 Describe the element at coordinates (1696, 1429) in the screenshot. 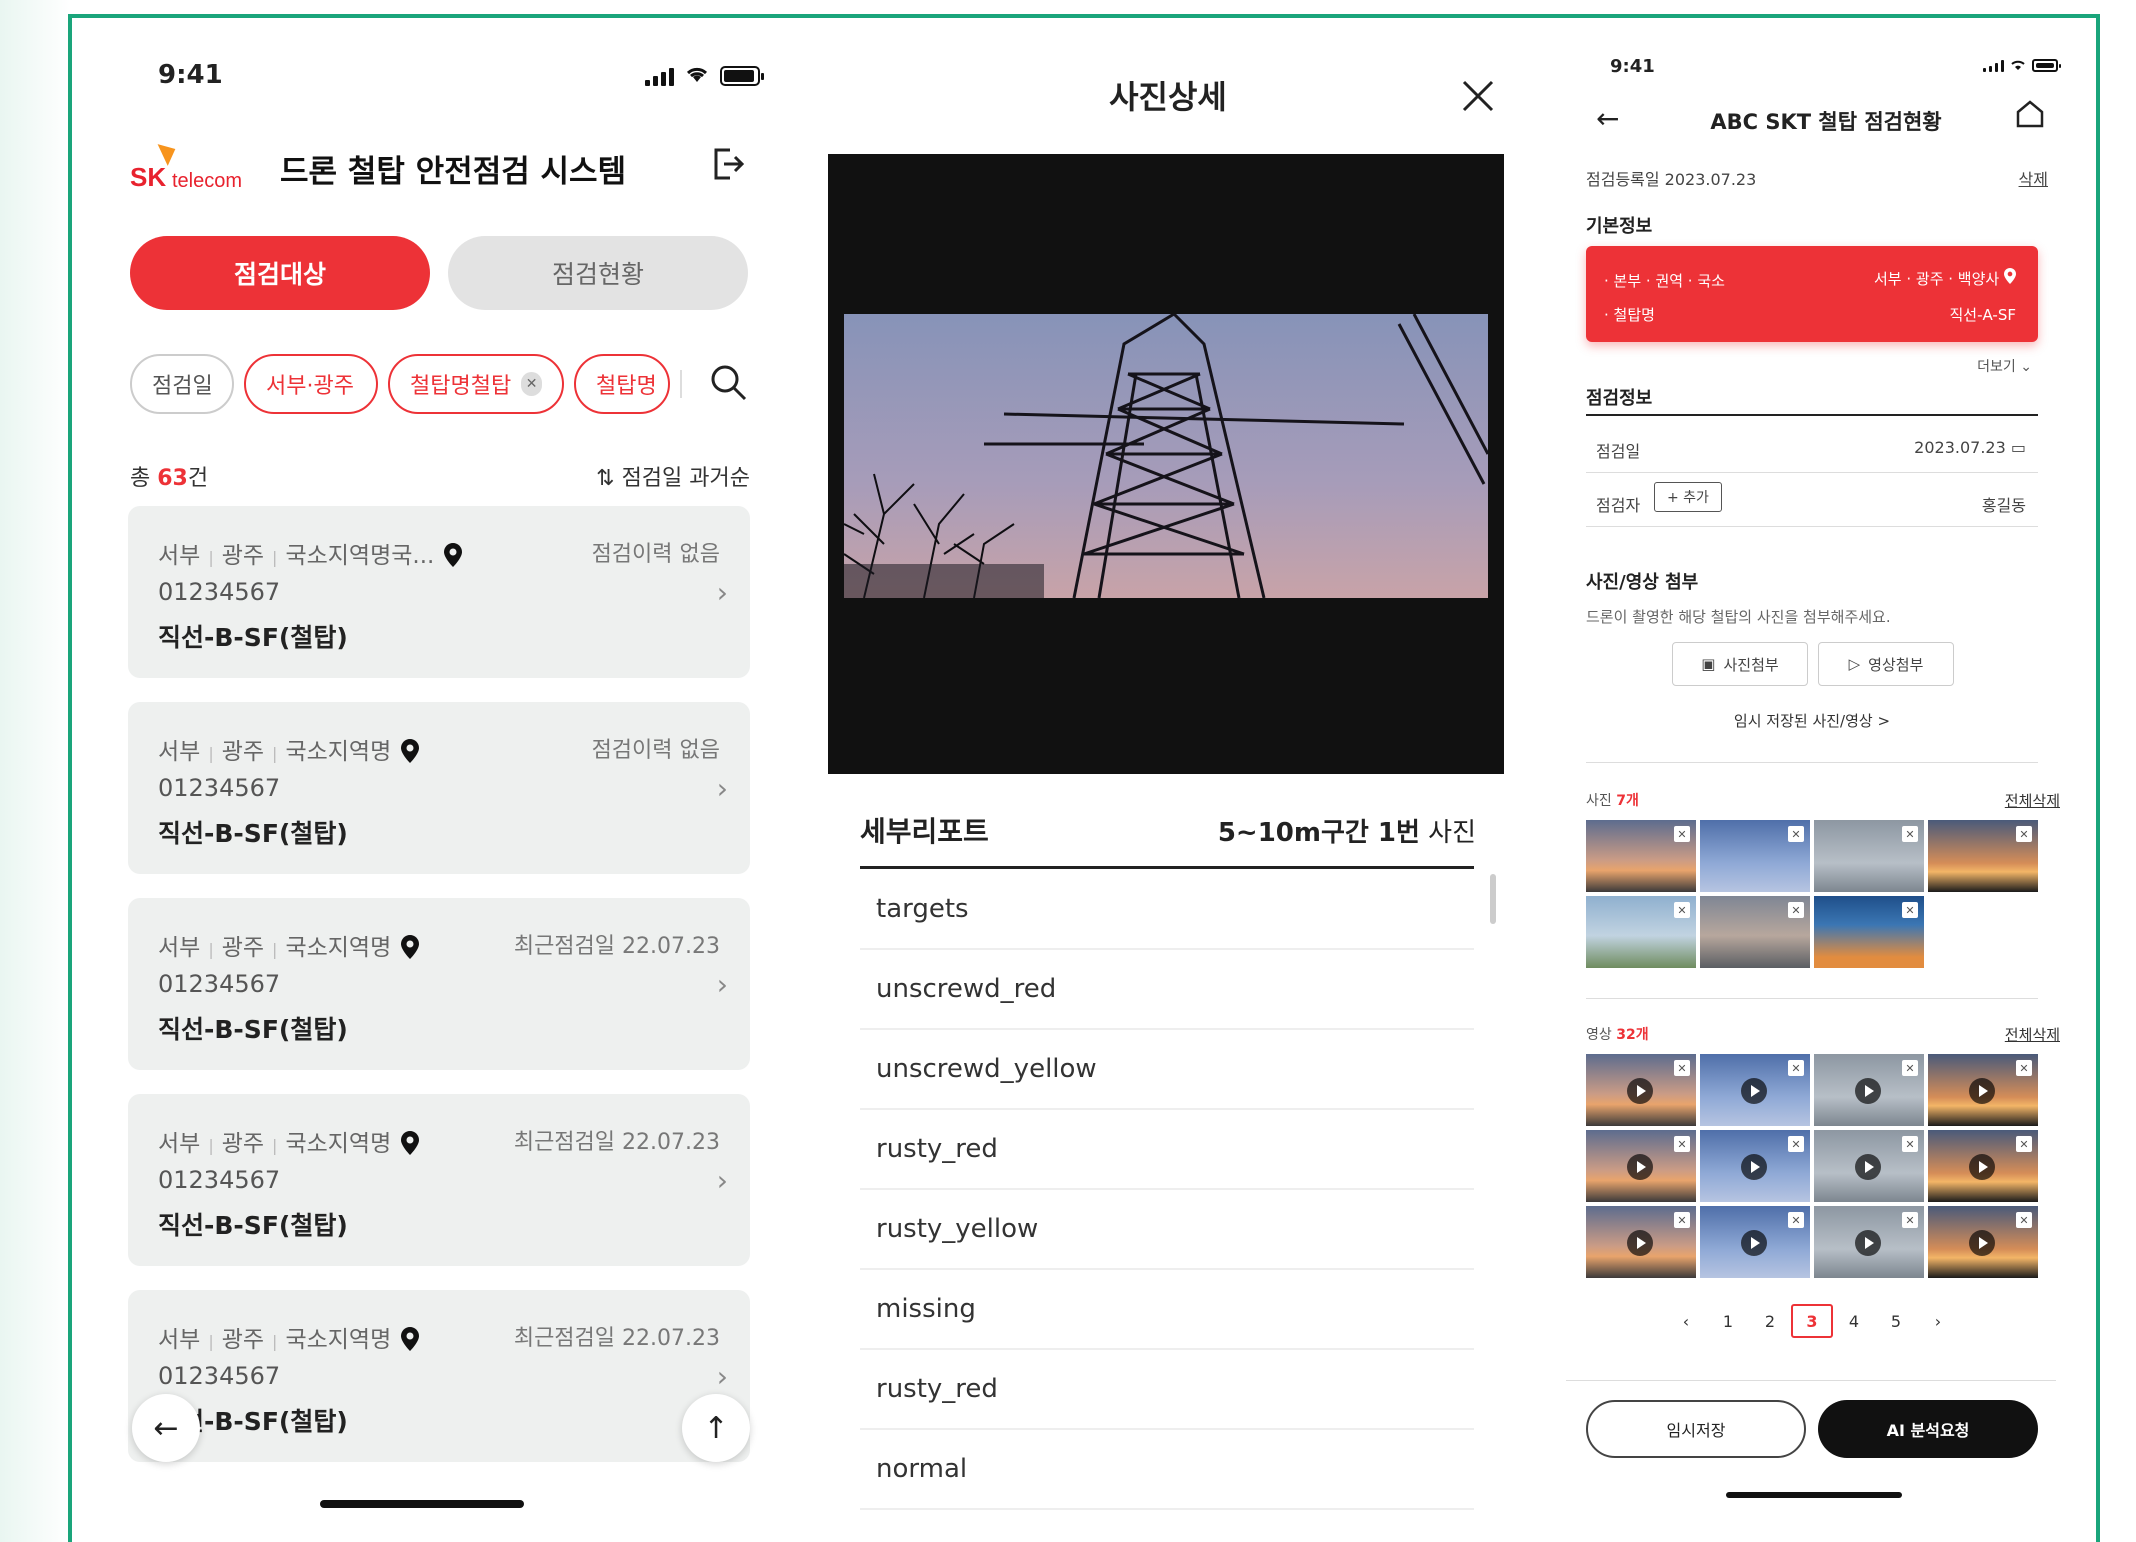

I see `save-temp-button: 임시저장` at that location.